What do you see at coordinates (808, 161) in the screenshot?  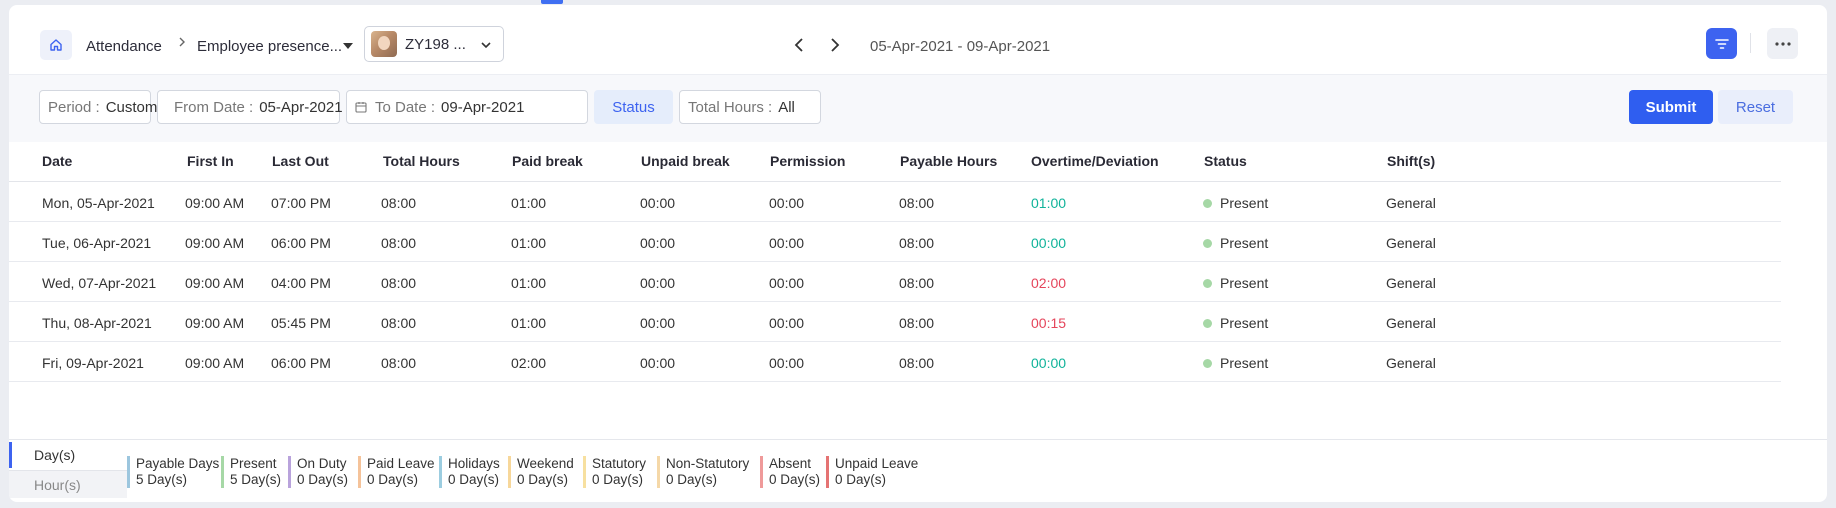 I see `column-header: Permission` at bounding box center [808, 161].